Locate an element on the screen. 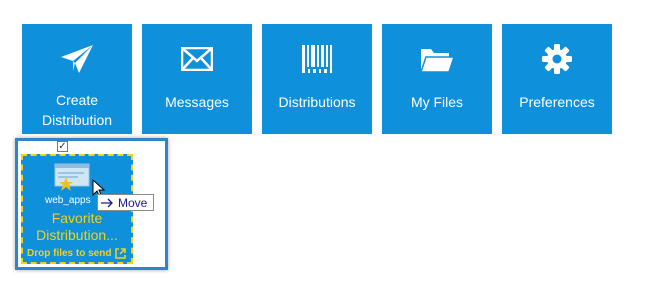  distributions-label: Distributions is located at coordinates (317, 102).